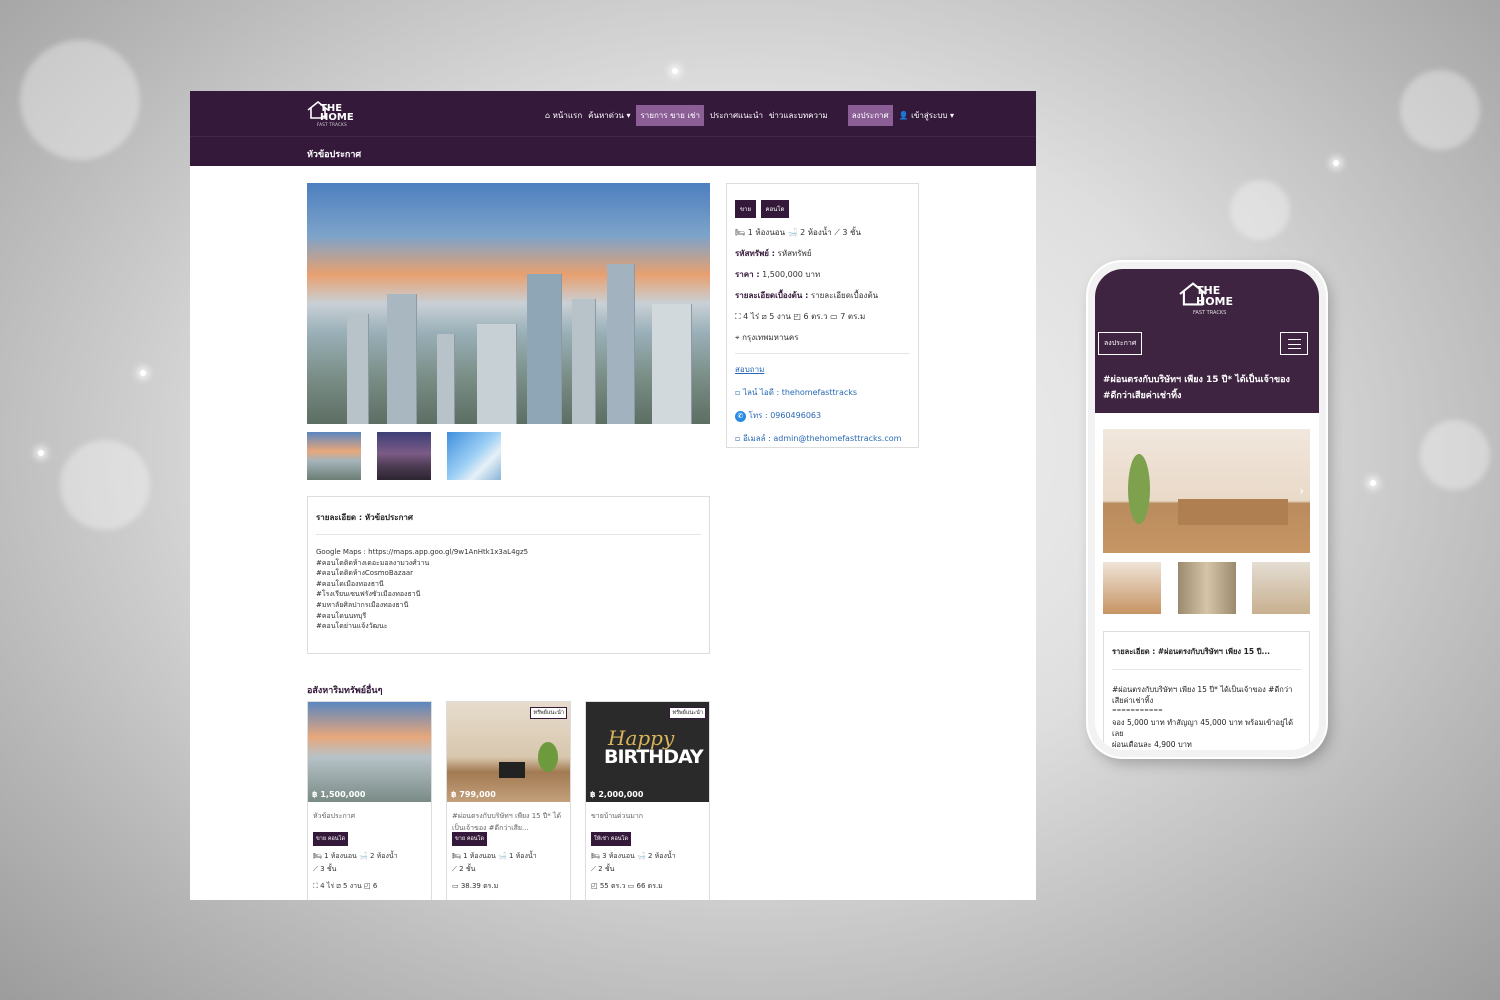 The image size is (1500, 1000). I want to click on description-line: #โรงเรียนเซนฟรังซัวเมืองทองธานี, so click(368, 594).